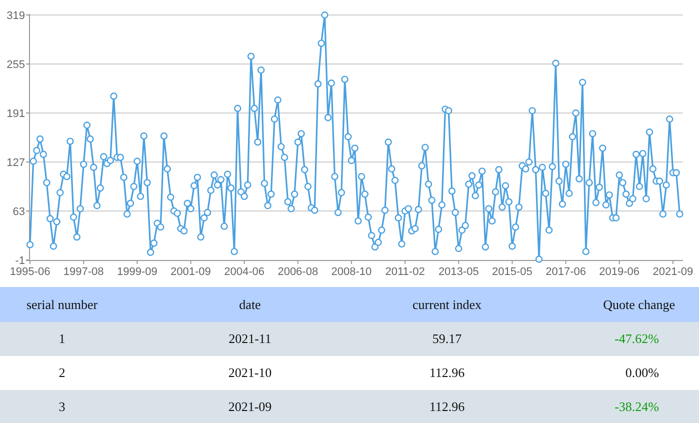 The height and width of the screenshot is (423, 699). I want to click on axis-label: 63, so click(18, 212).